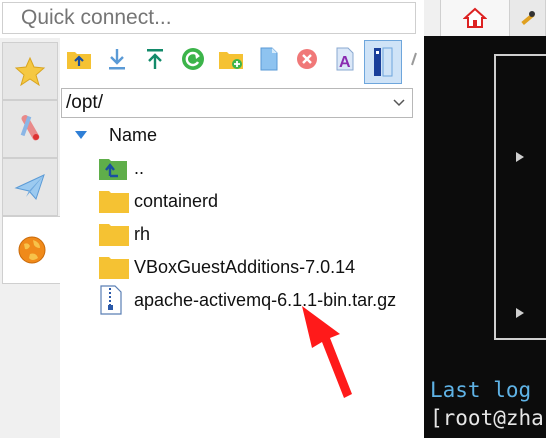 The width and height of the screenshot is (546, 438). What do you see at coordinates (81, 135) in the screenshot?
I see `sort-ascending-icon` at bounding box center [81, 135].